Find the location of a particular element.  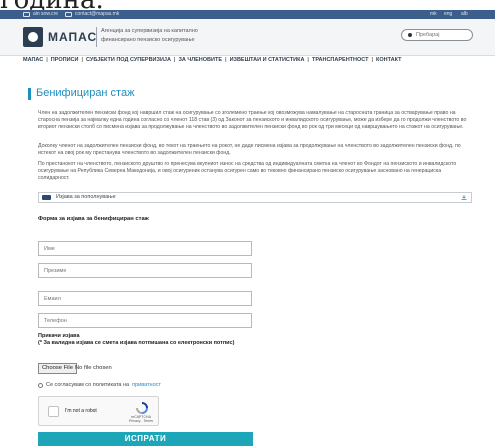

nav-item-transparentnost: ТРАНСПАРЕНТНОСТ is located at coordinates (340, 60).